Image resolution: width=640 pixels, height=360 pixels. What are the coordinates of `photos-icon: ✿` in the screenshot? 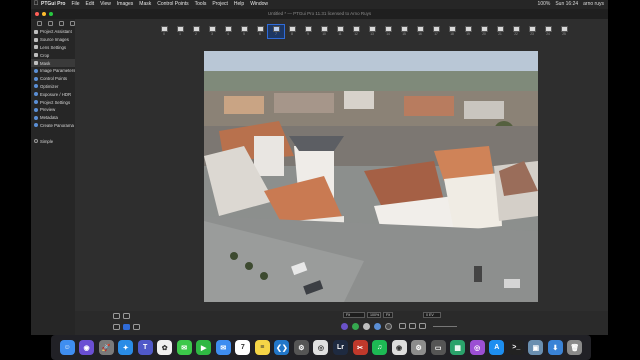 It's located at (165, 347).